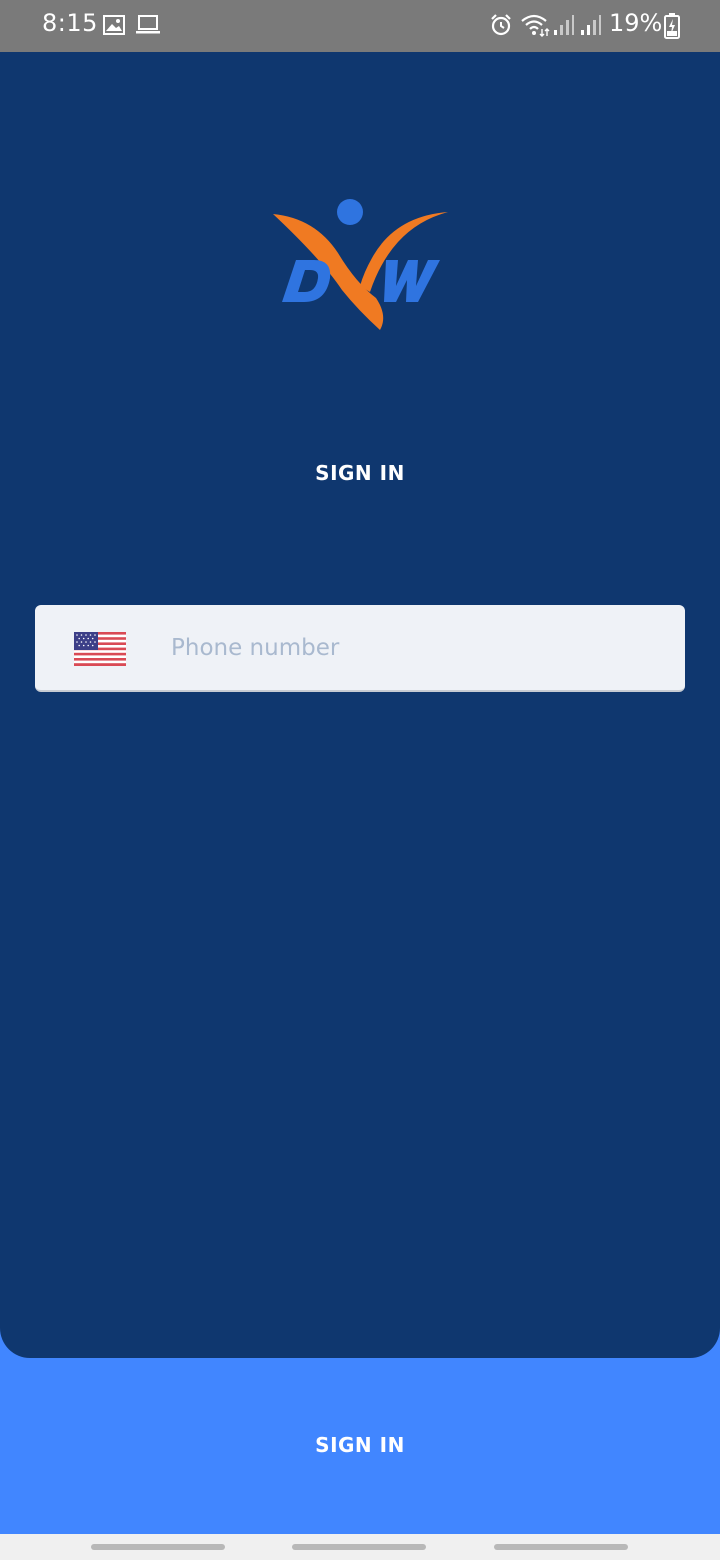  Describe the element at coordinates (672, 26) in the screenshot. I see `battery-charging-icon` at that location.